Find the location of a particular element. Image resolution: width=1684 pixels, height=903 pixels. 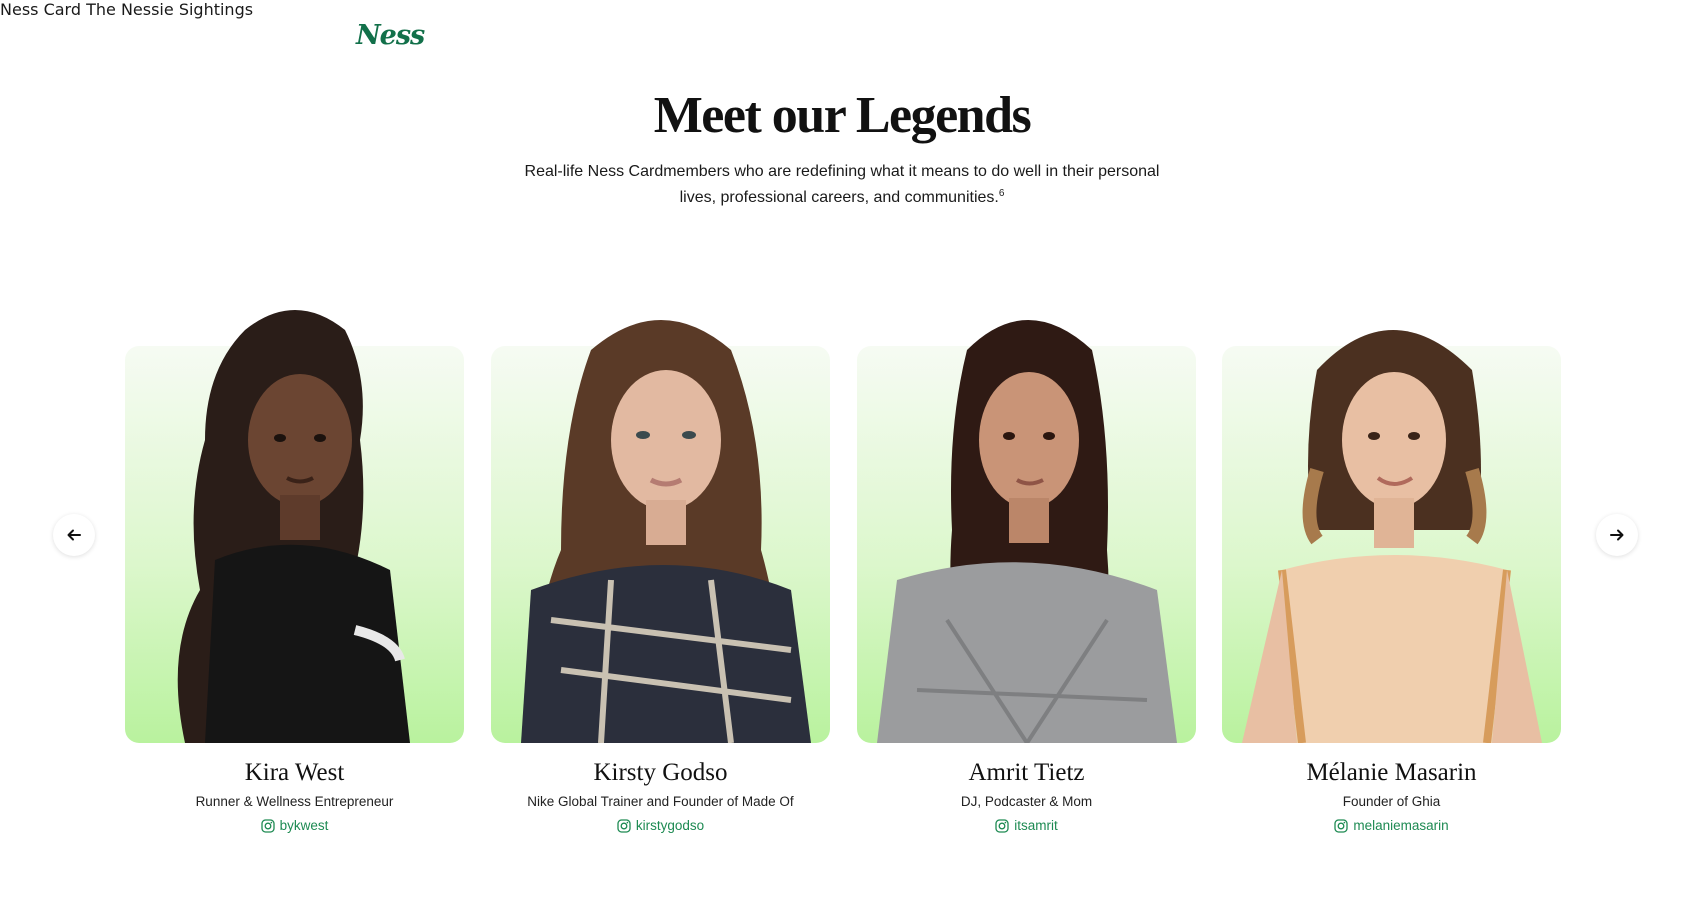

legend-role: Runner & Wellness Entrepreneur is located at coordinates (294, 801).